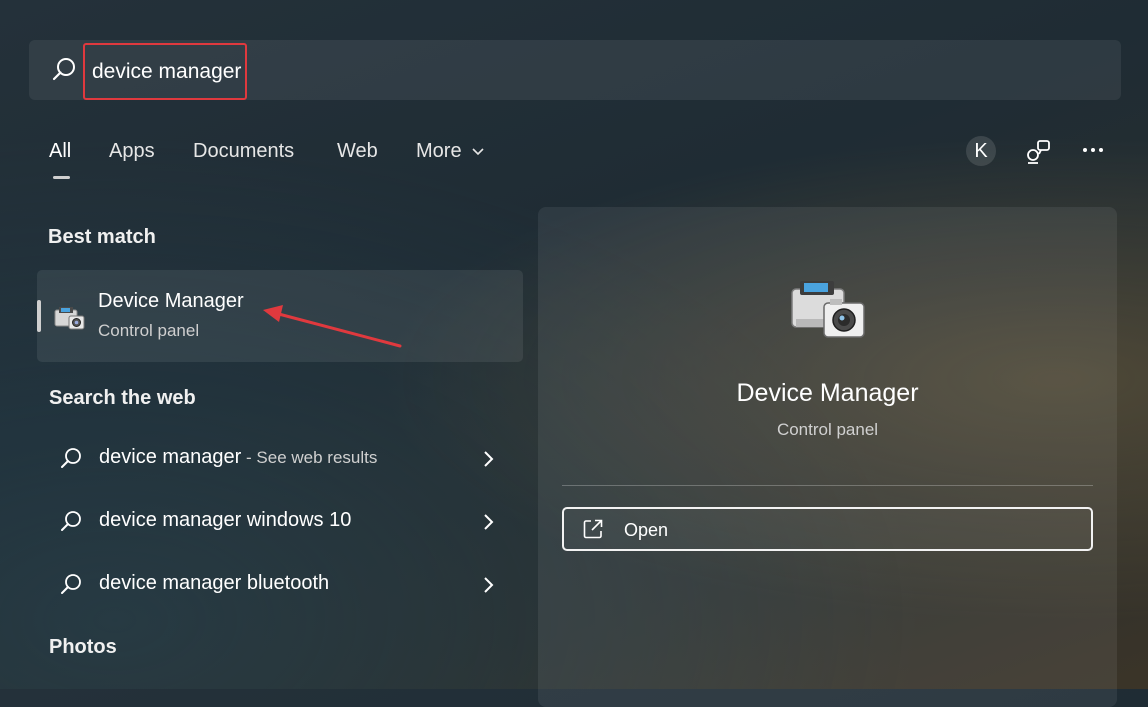 This screenshot has width=1148, height=707. What do you see at coordinates (332, 326) in the screenshot?
I see `annotation-arrow` at bounding box center [332, 326].